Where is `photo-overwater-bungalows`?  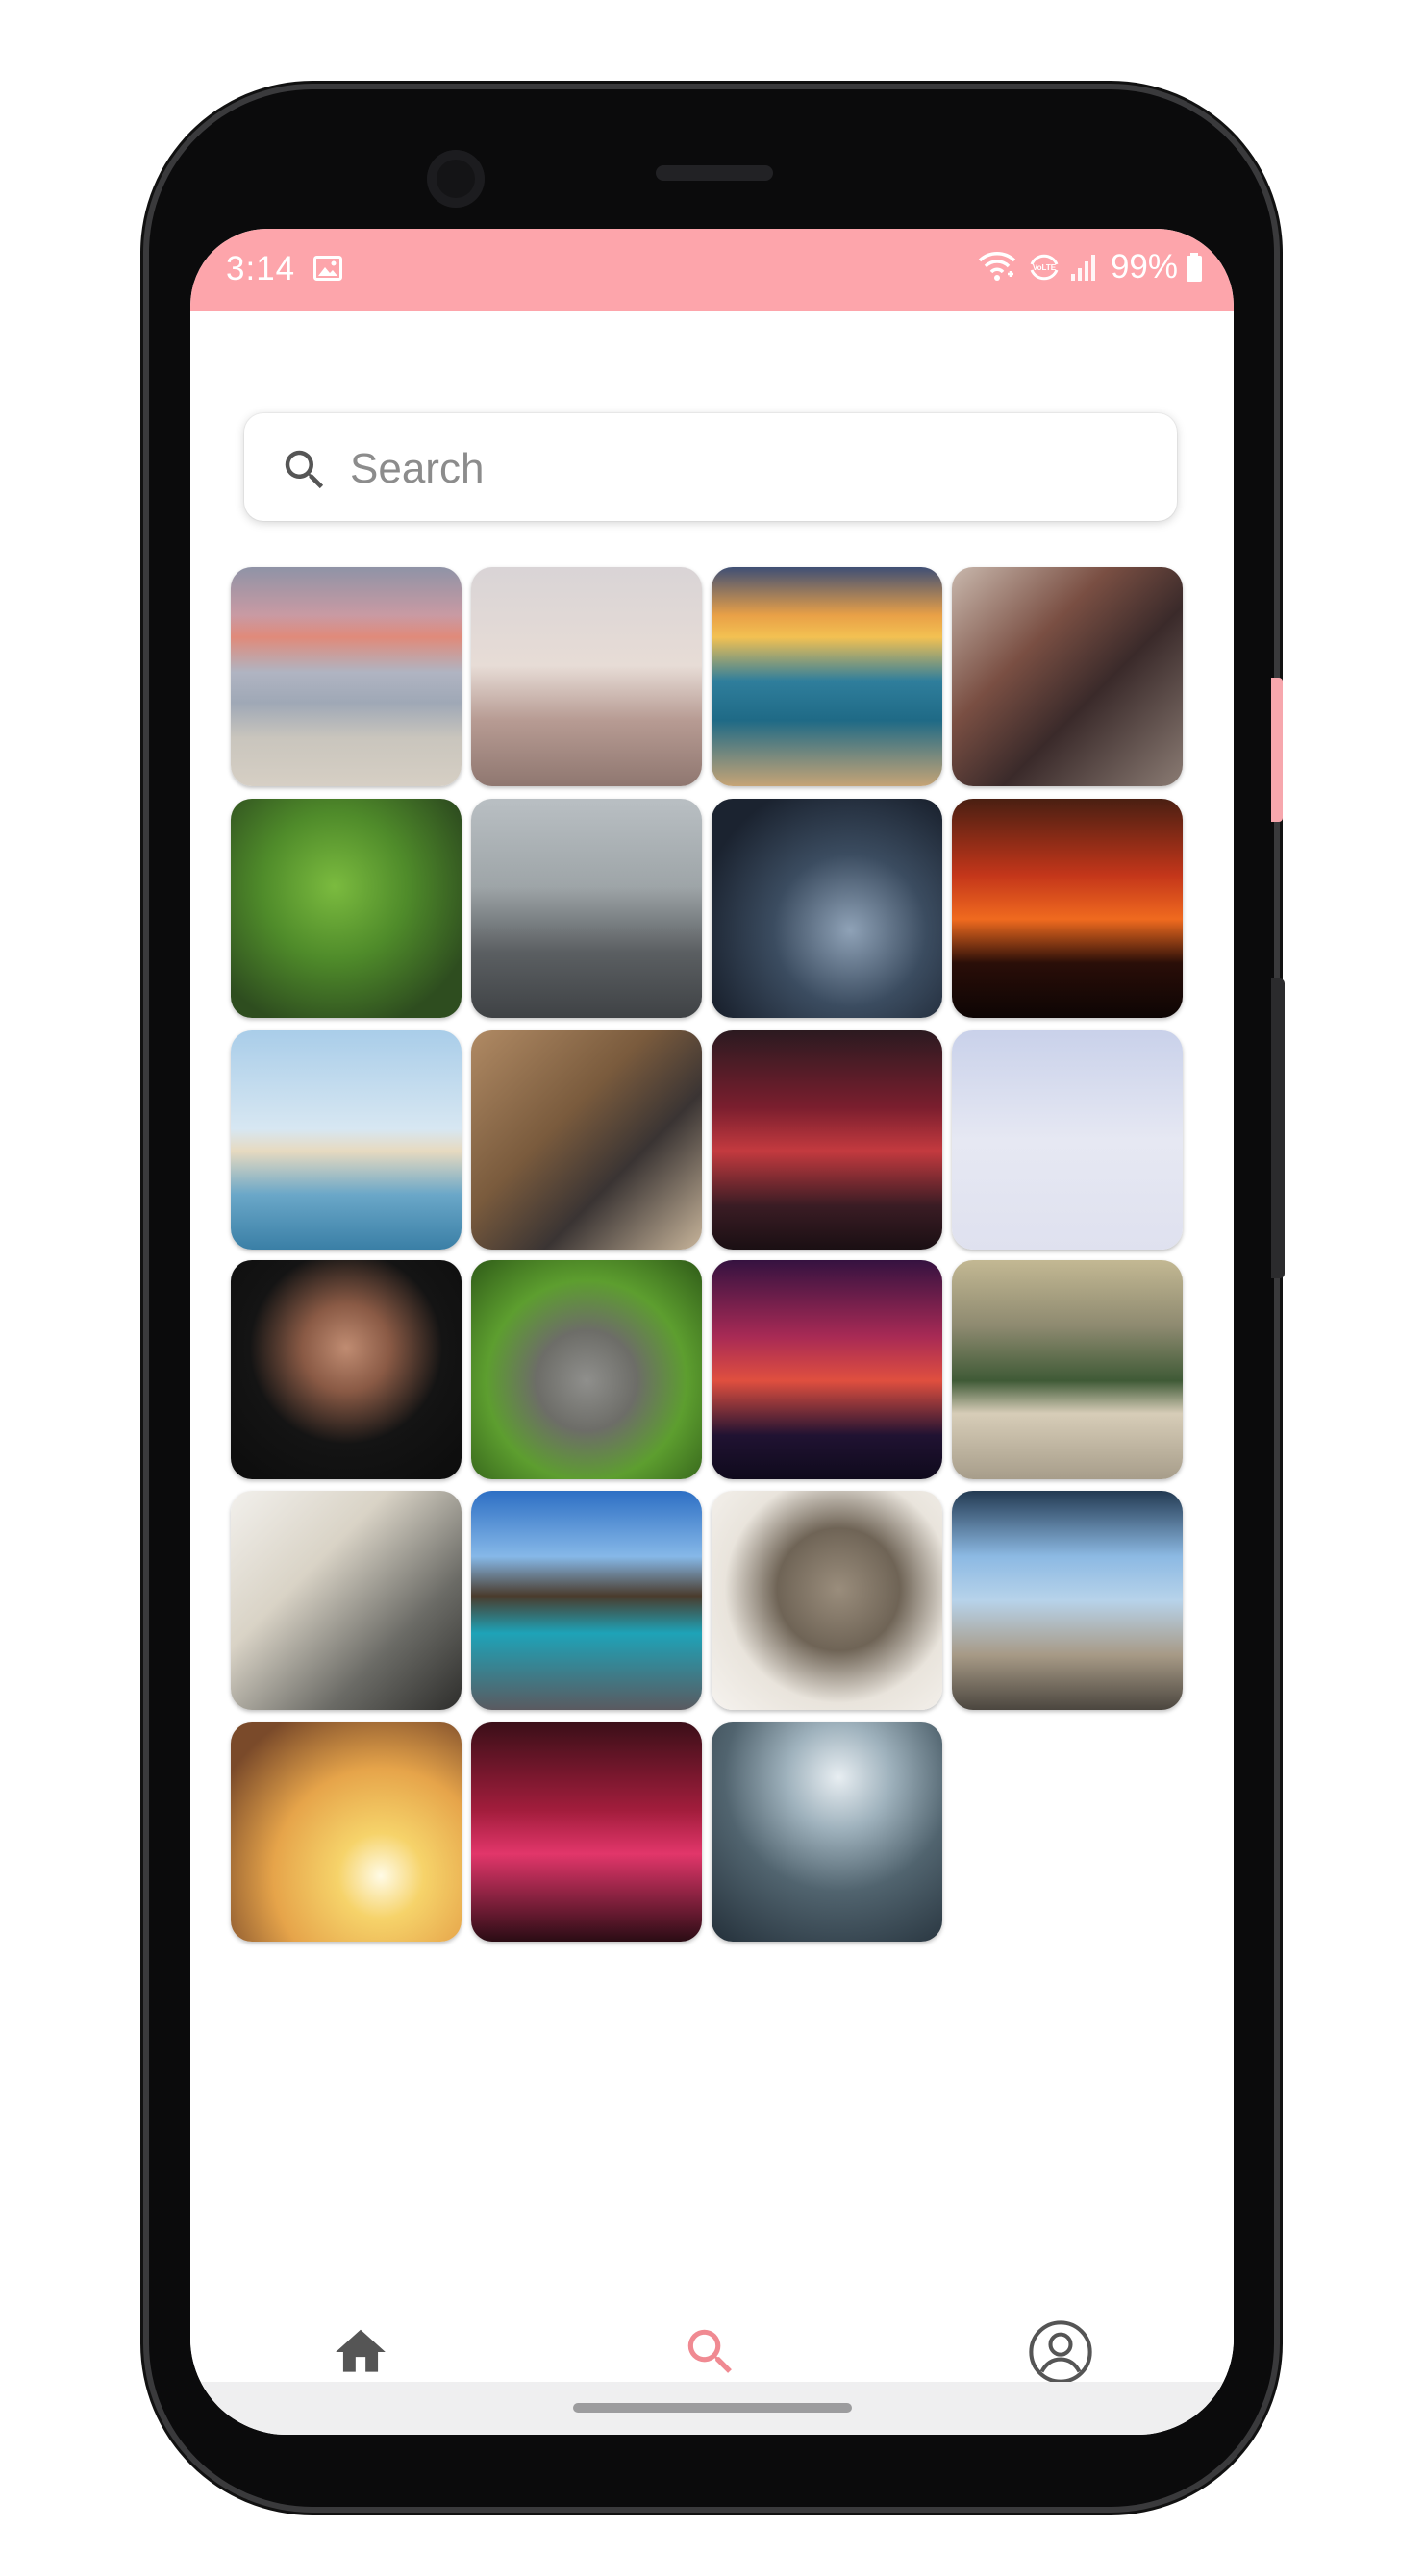 photo-overwater-bungalows is located at coordinates (586, 1601).